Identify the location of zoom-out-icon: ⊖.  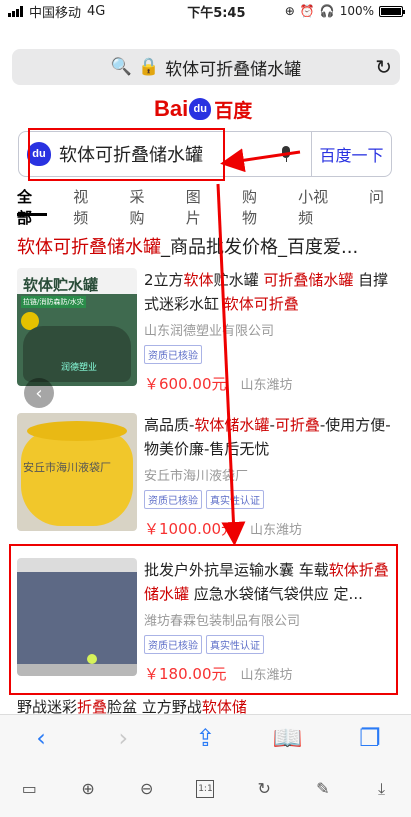
(147, 789).